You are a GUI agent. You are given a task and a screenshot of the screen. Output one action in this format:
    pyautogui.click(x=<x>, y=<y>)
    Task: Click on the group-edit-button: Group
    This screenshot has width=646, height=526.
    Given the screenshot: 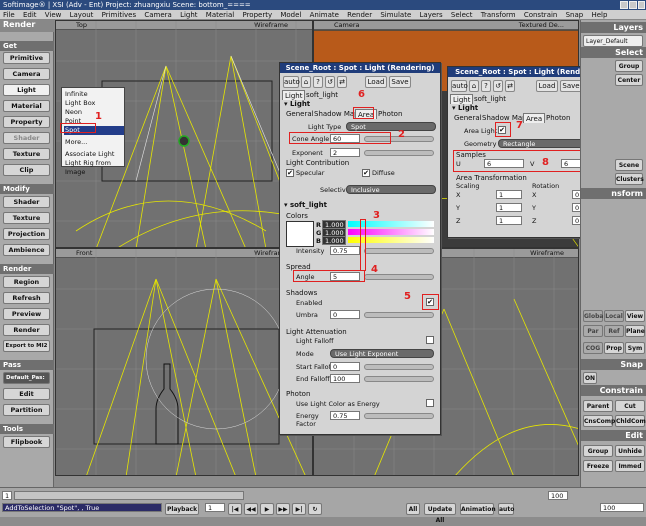 What is the action you would take?
    pyautogui.click(x=598, y=451)
    